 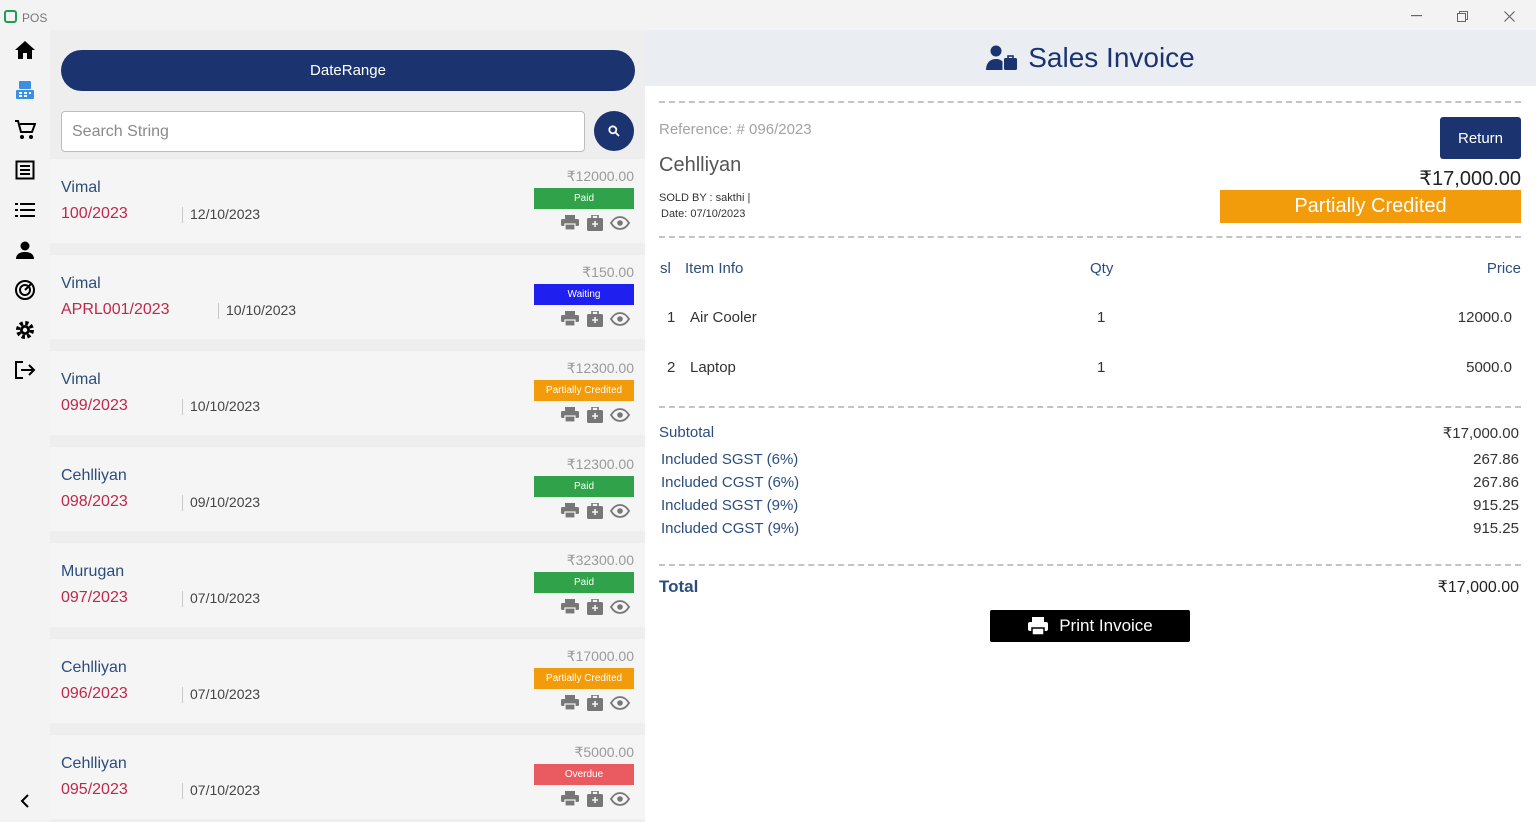 What do you see at coordinates (1370, 206) in the screenshot?
I see `invoice-status-badge: Partially Credited` at bounding box center [1370, 206].